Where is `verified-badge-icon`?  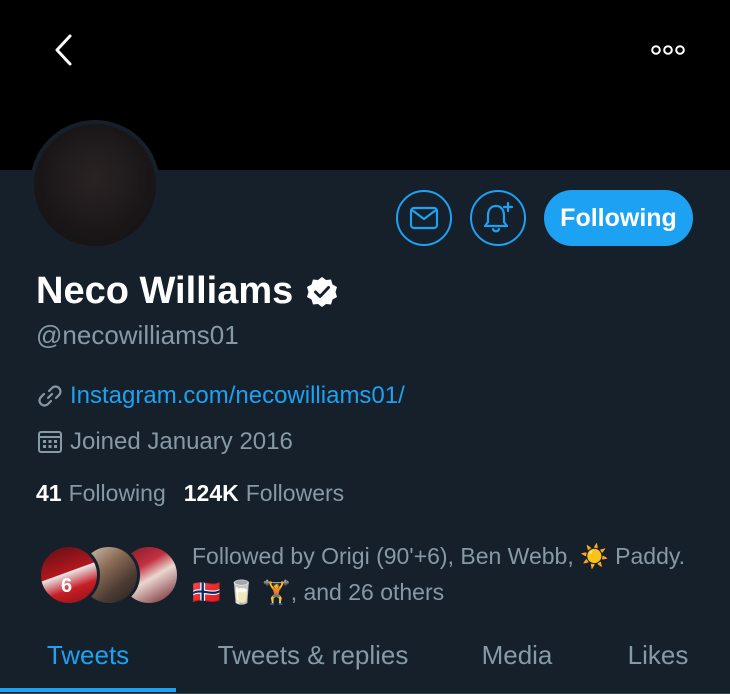 verified-badge-icon is located at coordinates (322, 292).